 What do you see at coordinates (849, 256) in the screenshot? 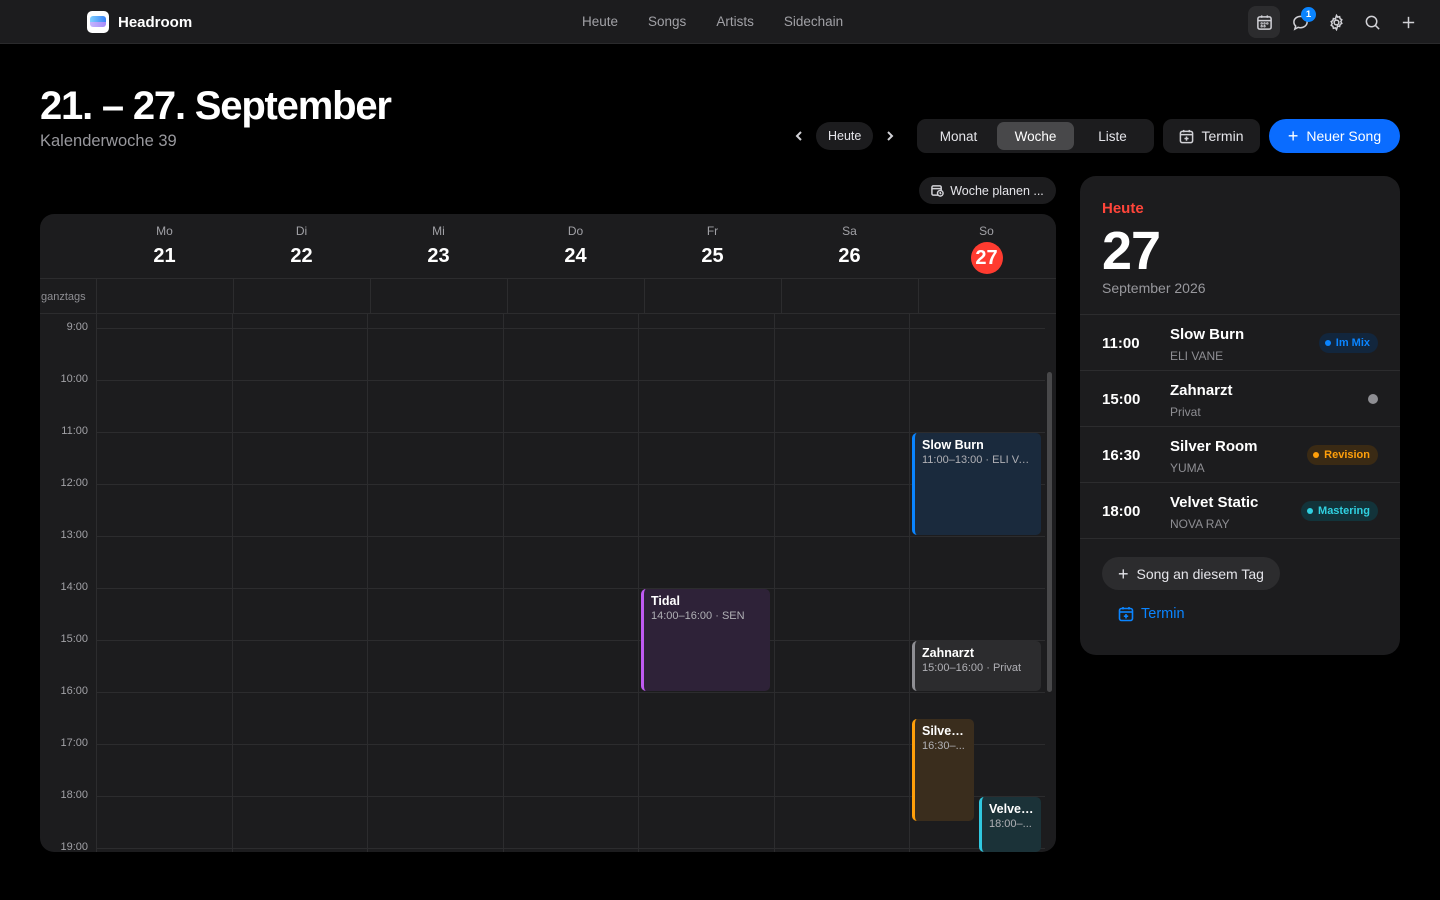
I see `day-number: 26` at bounding box center [849, 256].